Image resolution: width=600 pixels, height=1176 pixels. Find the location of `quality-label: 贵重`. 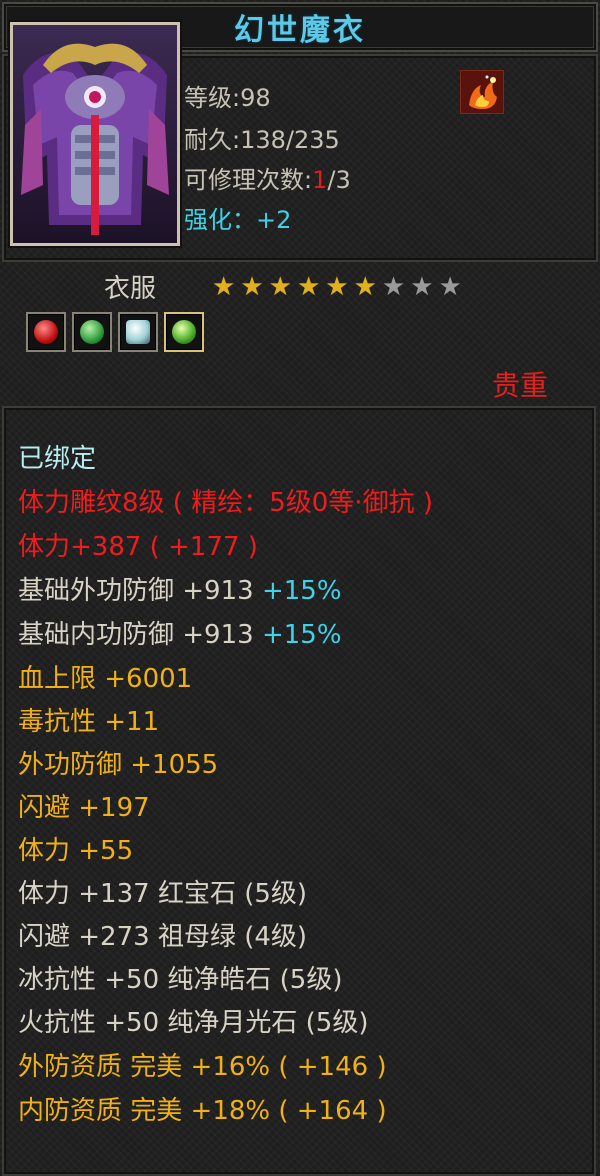

quality-label: 贵重 is located at coordinates (520, 385).